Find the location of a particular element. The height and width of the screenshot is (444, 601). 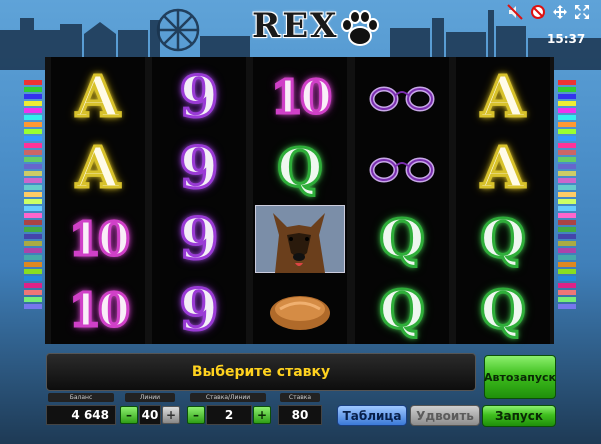

game-title: REX is located at coordinates (295, 26).